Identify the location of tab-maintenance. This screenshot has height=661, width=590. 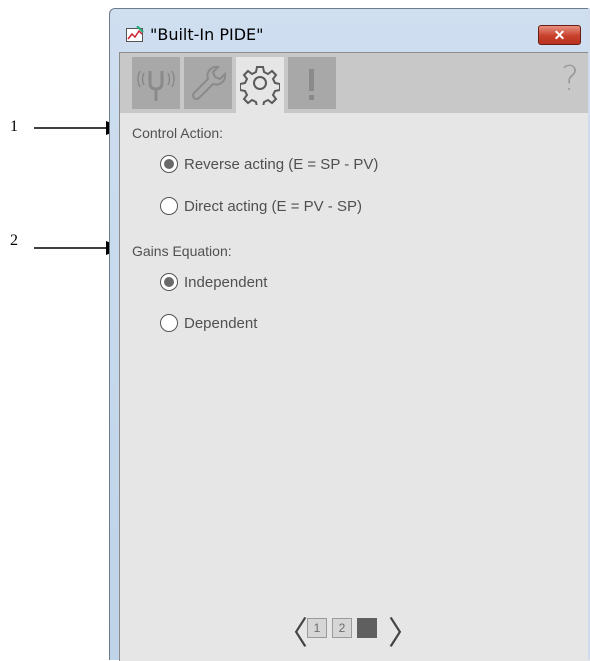
(208, 83).